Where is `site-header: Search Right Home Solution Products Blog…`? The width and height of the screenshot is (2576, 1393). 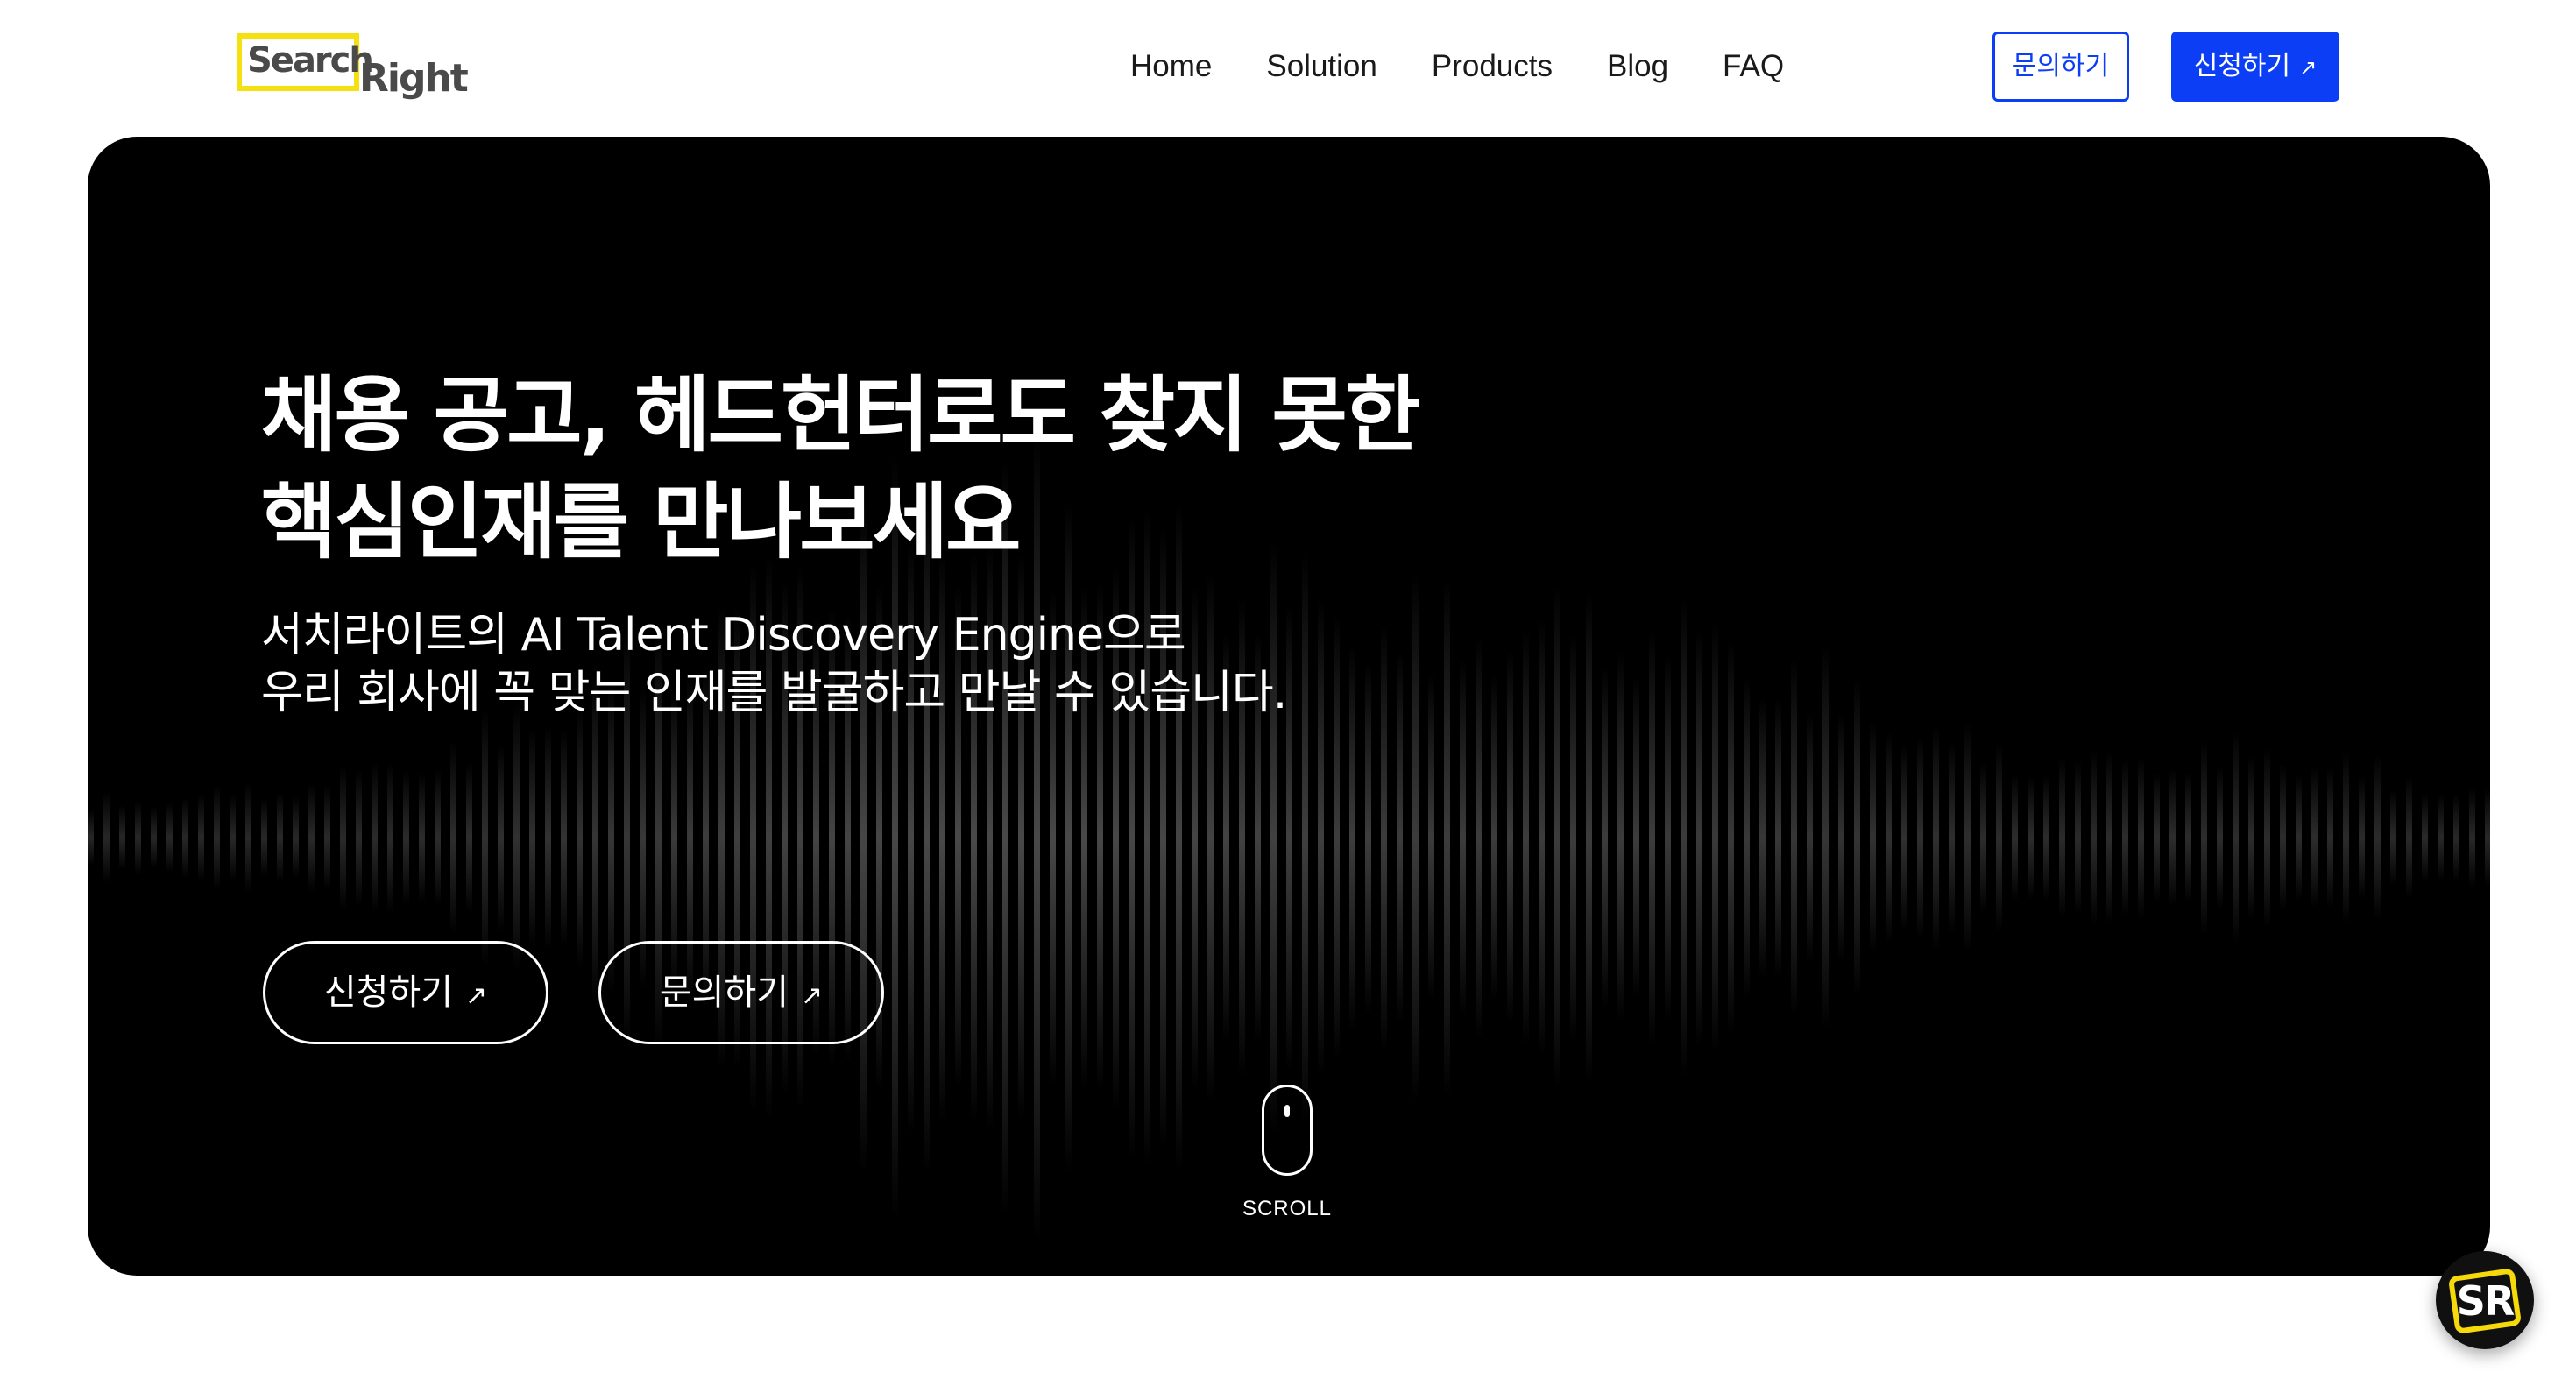
site-header: Search Right Home Solution Products Blog… is located at coordinates (1288, 67).